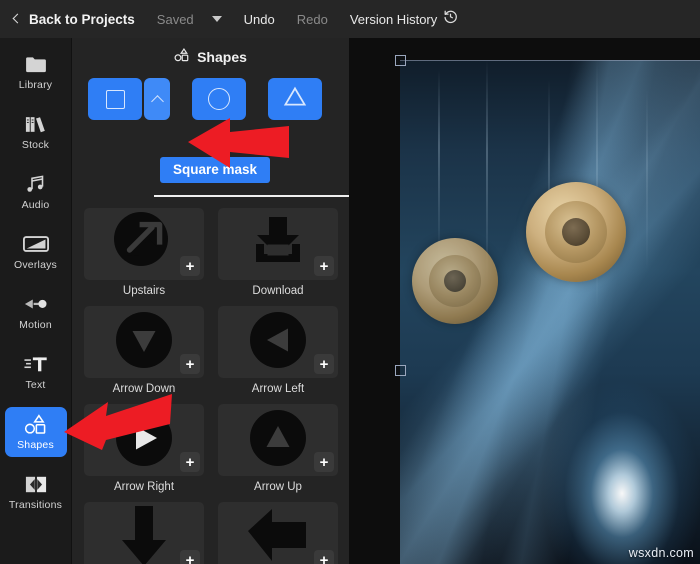 The image size is (700, 564). What do you see at coordinates (35, 244) in the screenshot?
I see `overlay-icon` at bounding box center [35, 244].